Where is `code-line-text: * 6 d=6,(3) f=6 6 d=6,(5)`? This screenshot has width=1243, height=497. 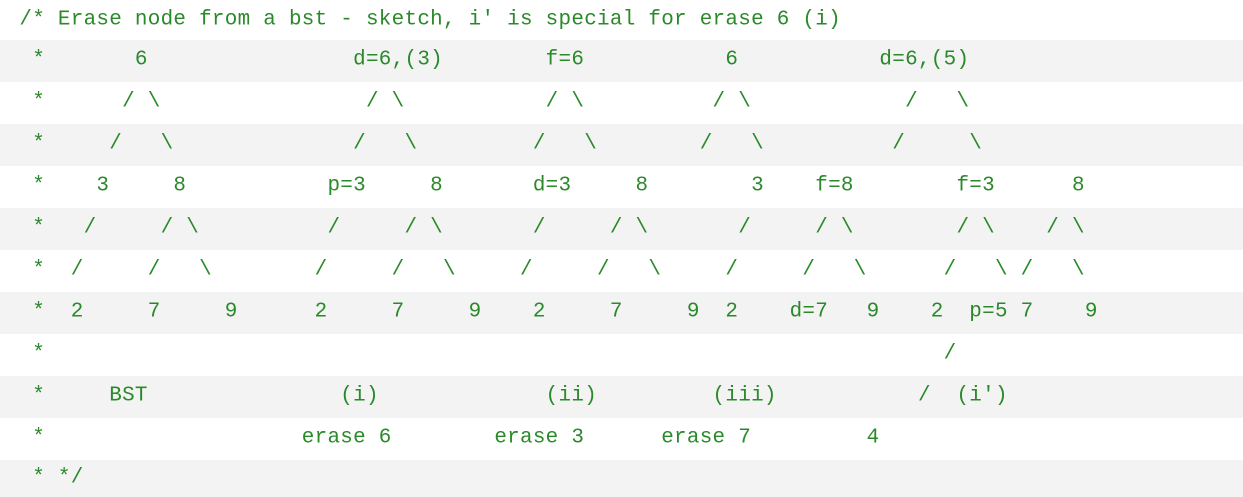 code-line-text: * 6 d=6,(3) f=6 6 d=6,(5) is located at coordinates (494, 60).